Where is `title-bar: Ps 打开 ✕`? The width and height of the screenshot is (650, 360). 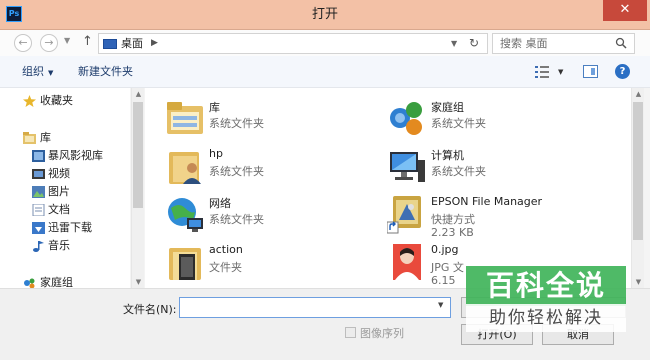 title-bar: Ps 打开 ✕ is located at coordinates (325, 15).